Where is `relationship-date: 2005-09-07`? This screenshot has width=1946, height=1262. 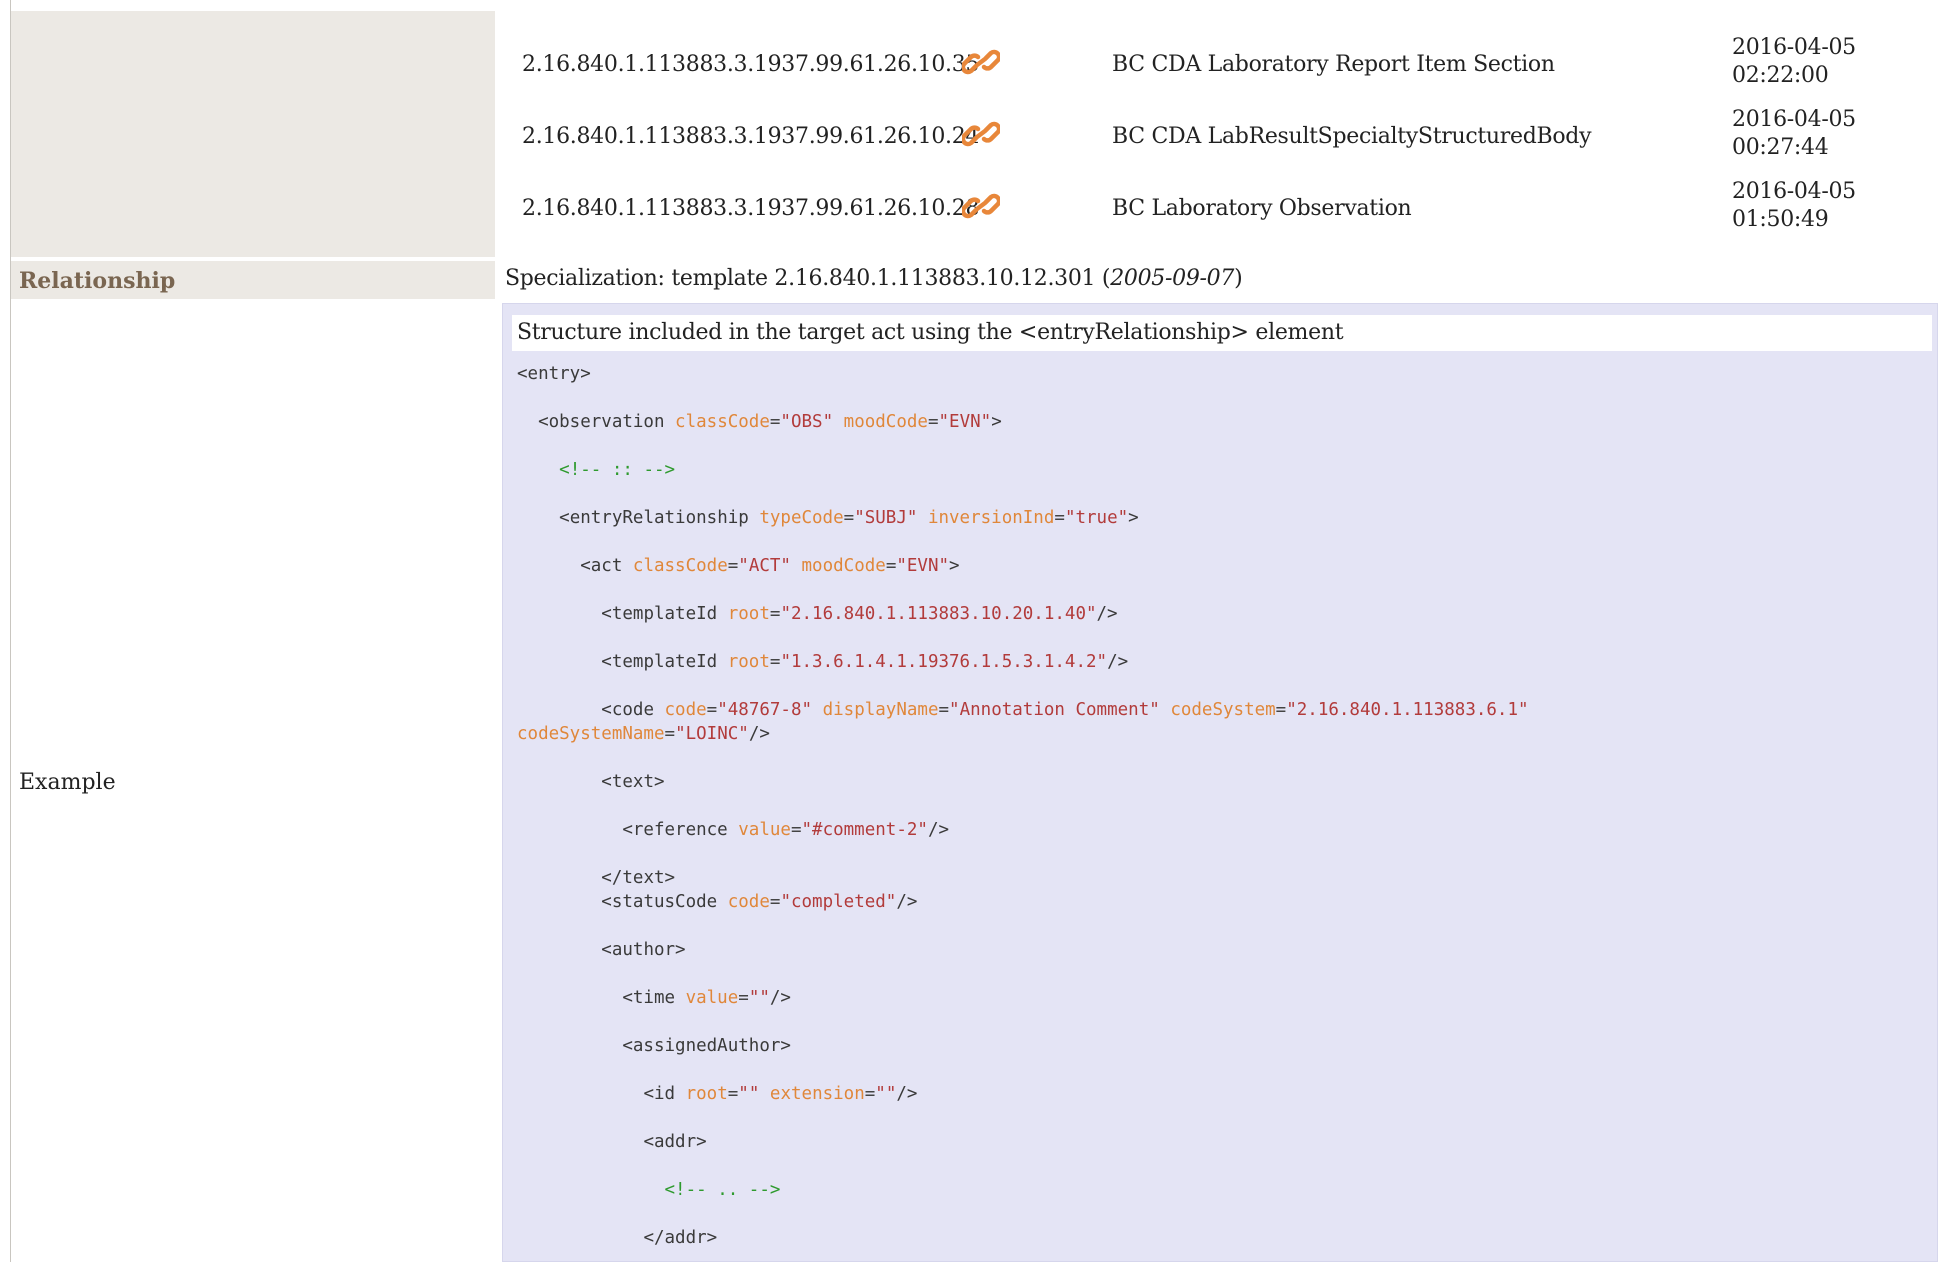 relationship-date: 2005-09-07 is located at coordinates (1172, 278).